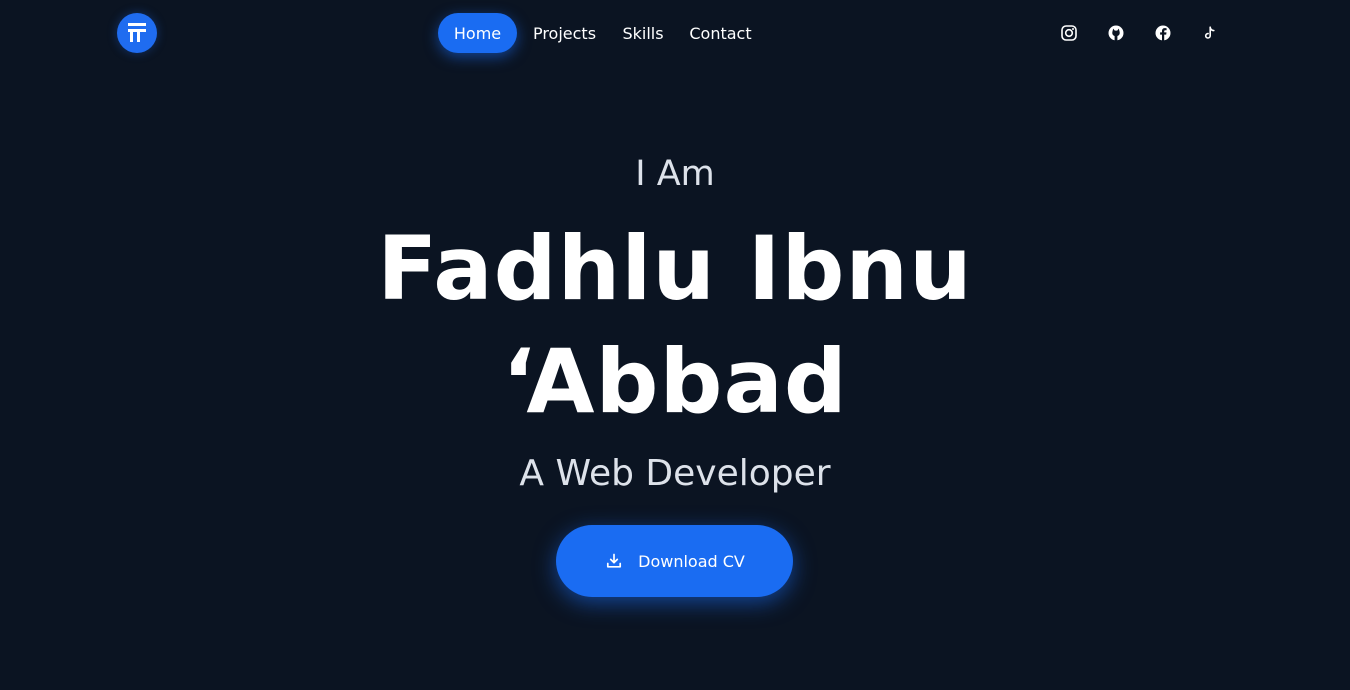  Describe the element at coordinates (675, 381) in the screenshot. I see `hero-name-line2: ‘Abbad` at that location.